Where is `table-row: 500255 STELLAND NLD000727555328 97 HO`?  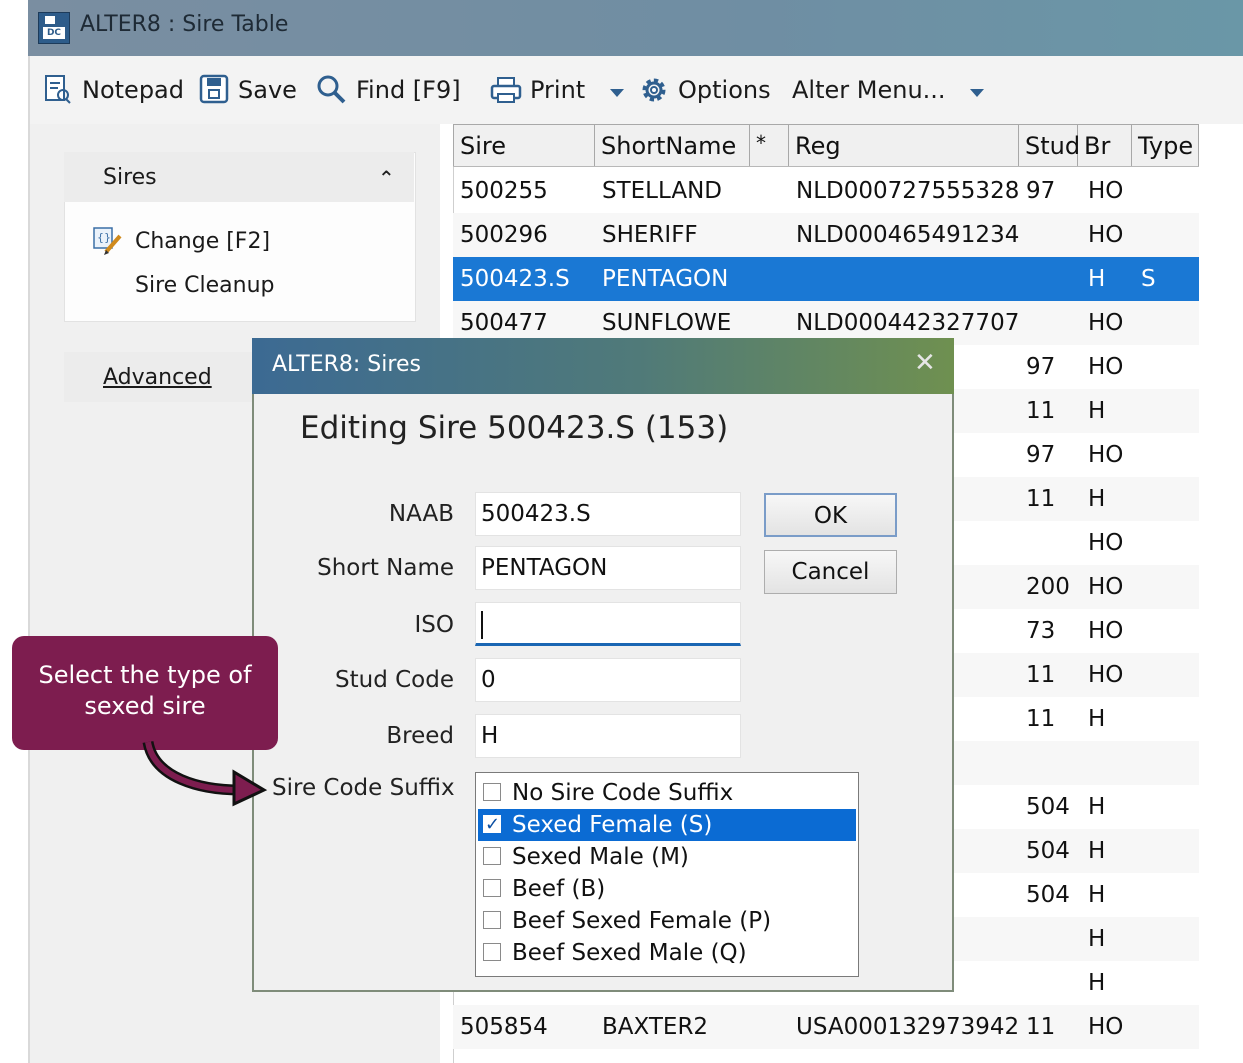
table-row: 500255 STELLAND NLD000727555328 97 HO is located at coordinates (826, 191).